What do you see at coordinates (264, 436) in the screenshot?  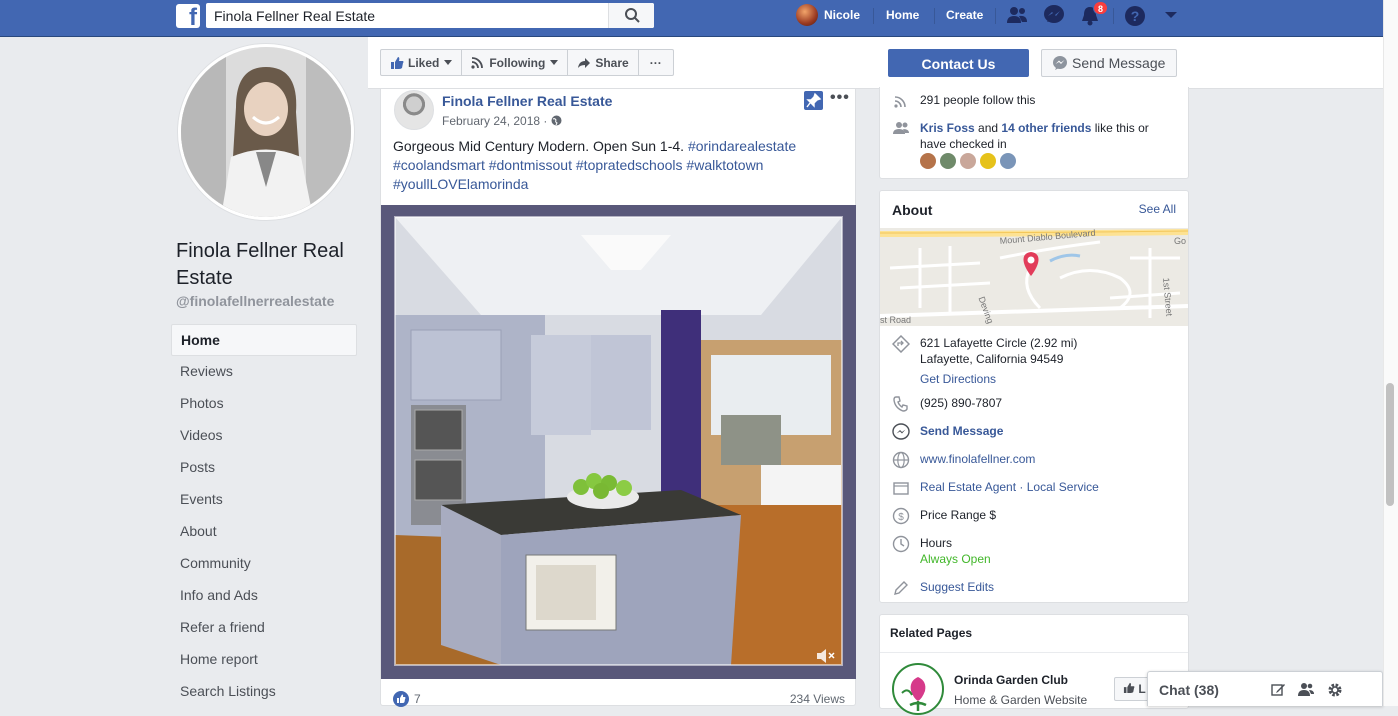 I see `left-nav-item-videos: Videos` at bounding box center [264, 436].